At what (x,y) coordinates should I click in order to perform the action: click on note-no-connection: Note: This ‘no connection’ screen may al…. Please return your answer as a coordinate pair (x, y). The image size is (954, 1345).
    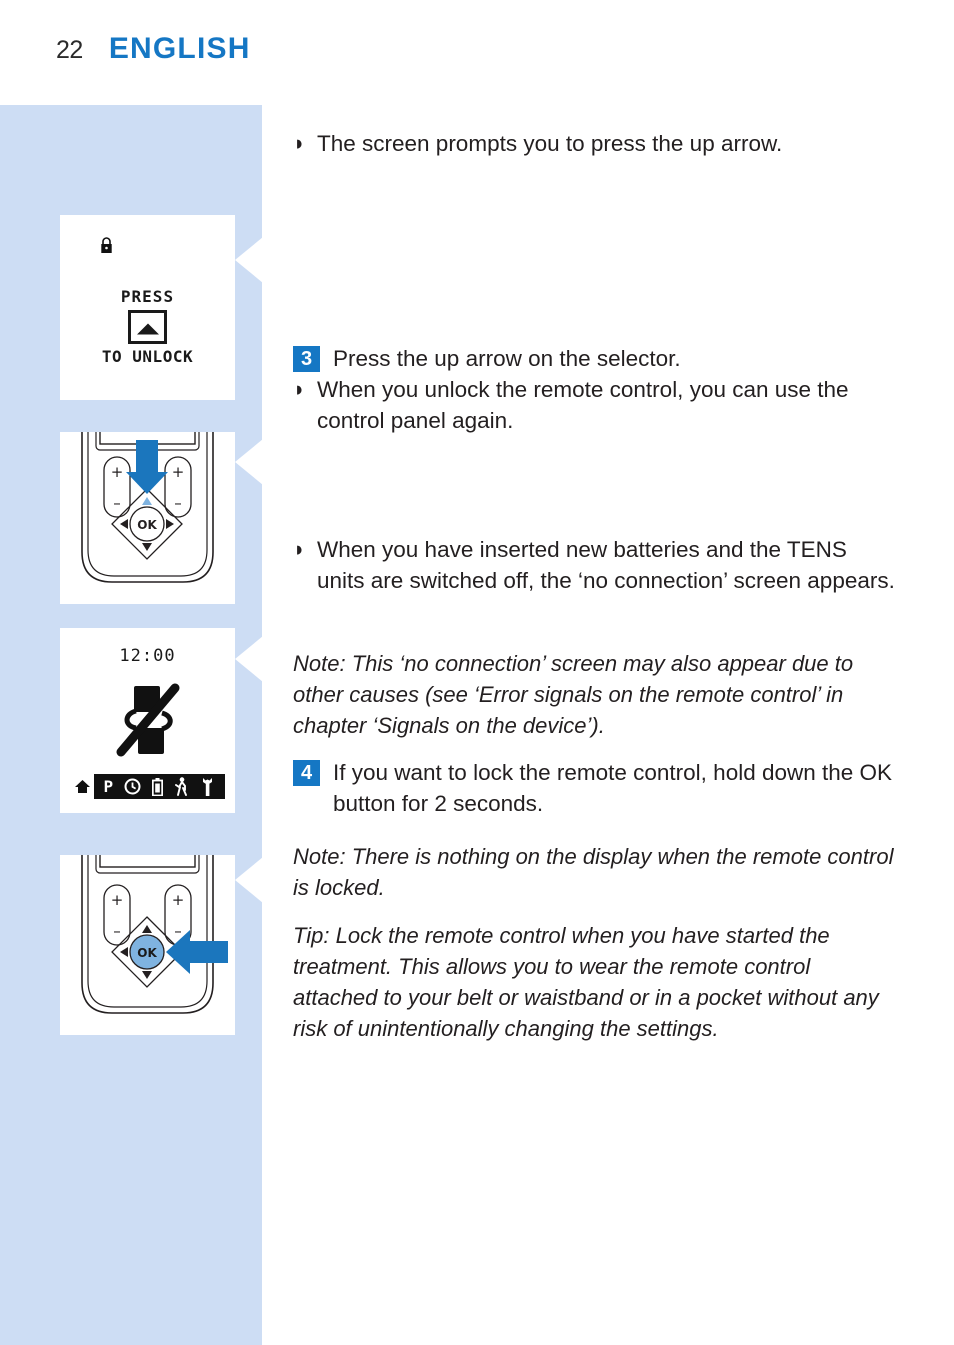
    Looking at the image, I should click on (573, 694).